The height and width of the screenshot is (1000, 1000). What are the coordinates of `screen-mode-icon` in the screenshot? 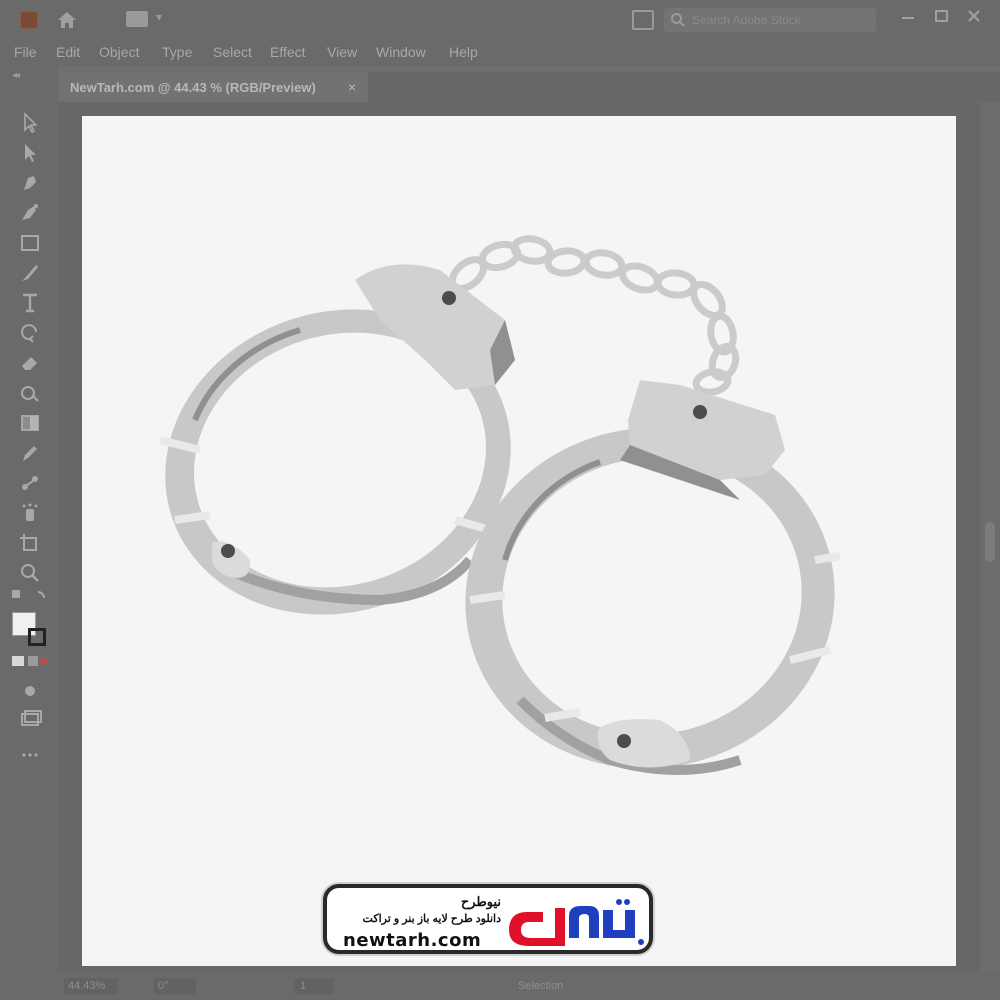 It's located at (30, 719).